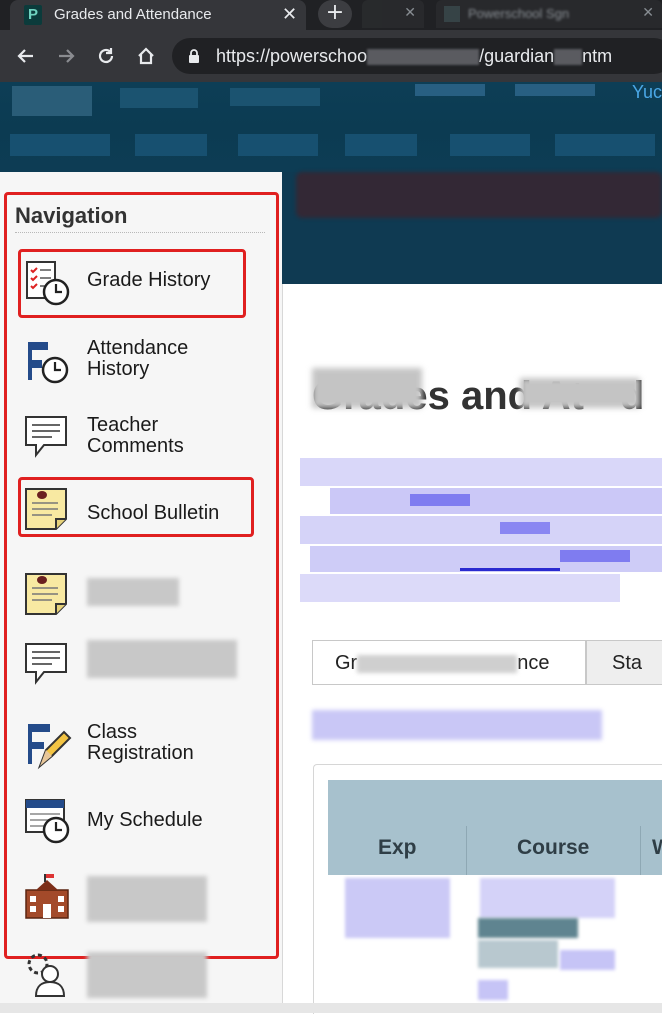 This screenshot has width=662, height=1014. Describe the element at coordinates (146, 56) in the screenshot. I see `home-icon` at that location.